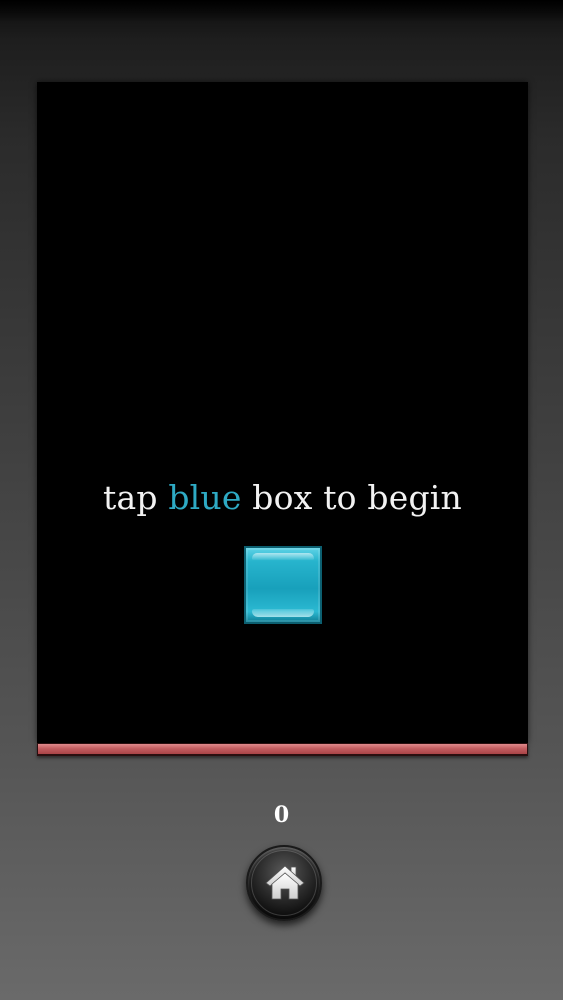 This screenshot has height=1000, width=563. I want to click on timer-bar, so click(282, 749).